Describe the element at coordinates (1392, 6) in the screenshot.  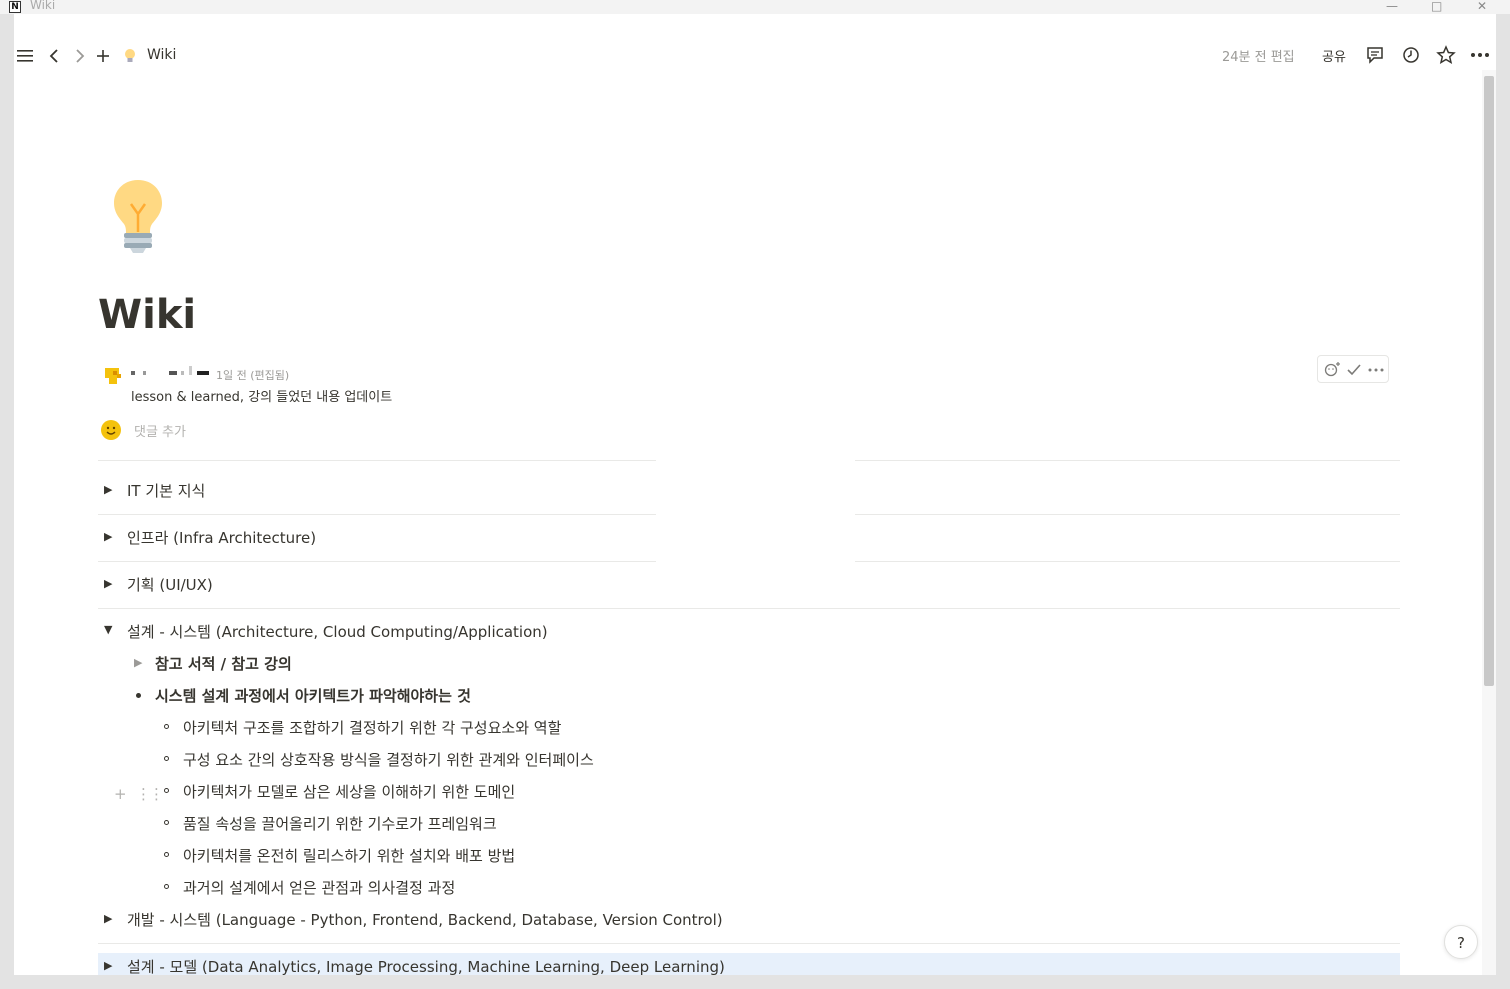
I see `minimize-icon: —` at that location.